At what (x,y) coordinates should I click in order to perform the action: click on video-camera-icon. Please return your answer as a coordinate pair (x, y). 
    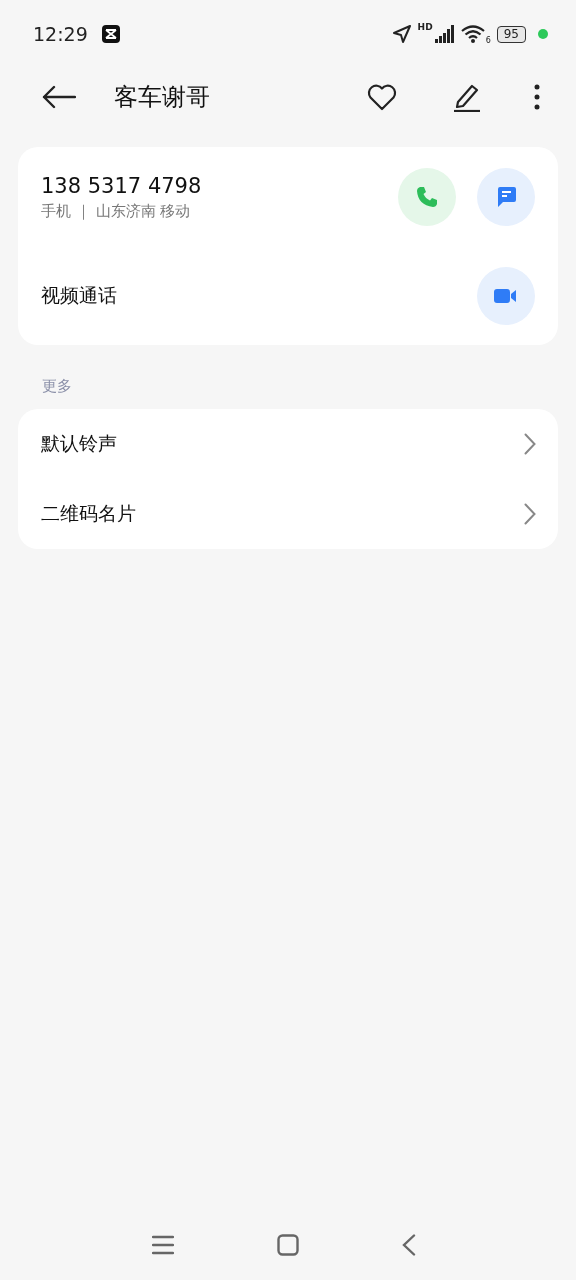
    Looking at the image, I should click on (506, 296).